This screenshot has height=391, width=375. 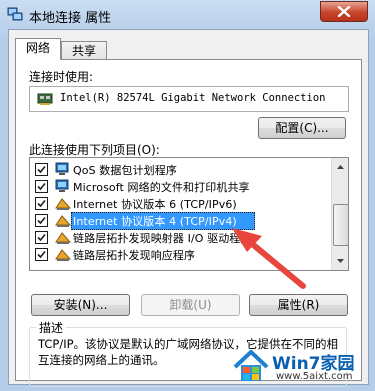 I want to click on chevron-up-icon, so click(x=340, y=167).